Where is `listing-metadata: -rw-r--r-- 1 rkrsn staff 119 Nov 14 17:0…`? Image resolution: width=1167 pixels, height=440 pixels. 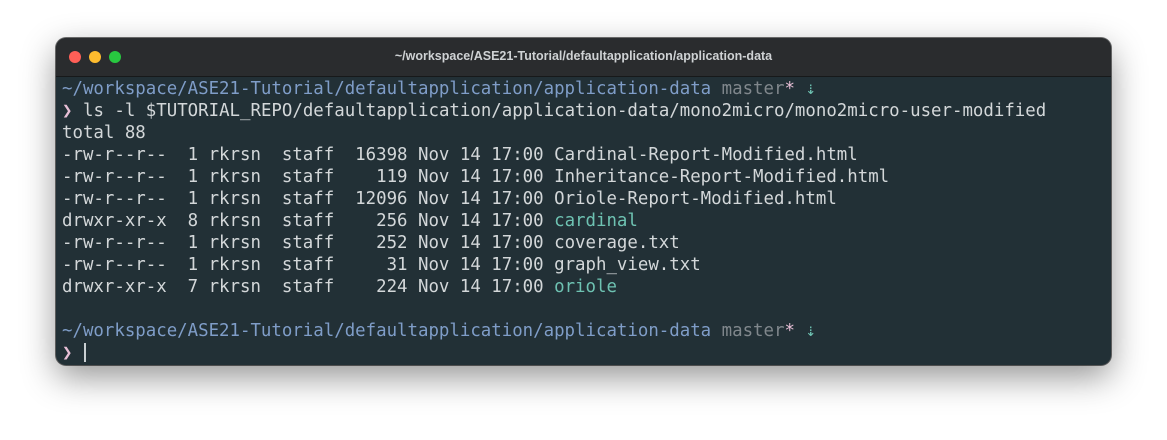
listing-metadata: -rw-r--r-- 1 rkrsn staff 119 Nov 14 17:0… is located at coordinates (308, 177).